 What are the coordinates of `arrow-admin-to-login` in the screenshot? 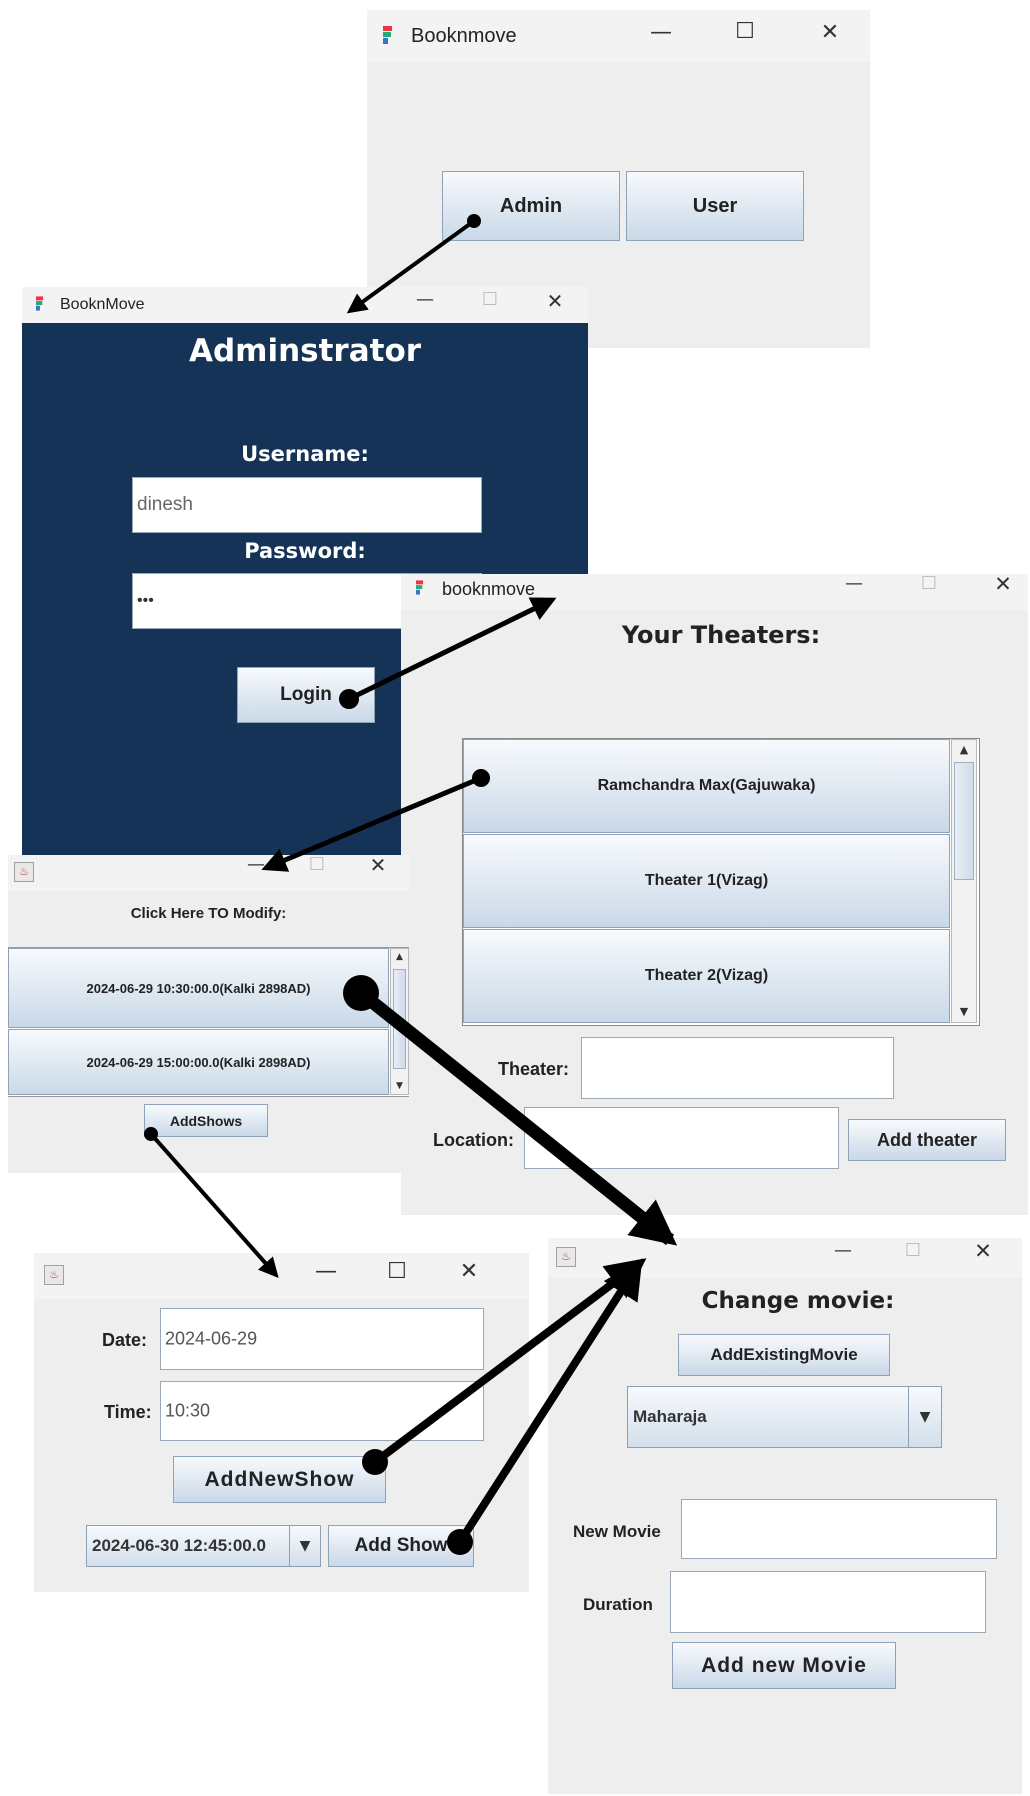 It's located at (413, 264).